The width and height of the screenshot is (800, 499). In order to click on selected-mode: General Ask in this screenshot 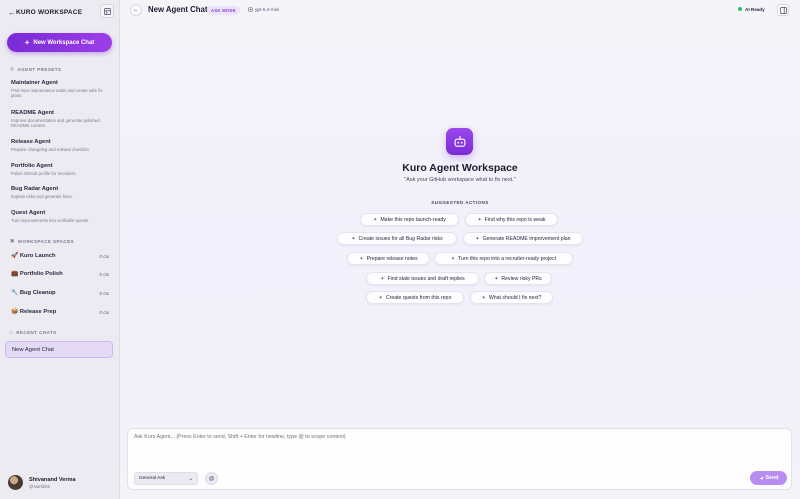, I will do `click(152, 478)`.